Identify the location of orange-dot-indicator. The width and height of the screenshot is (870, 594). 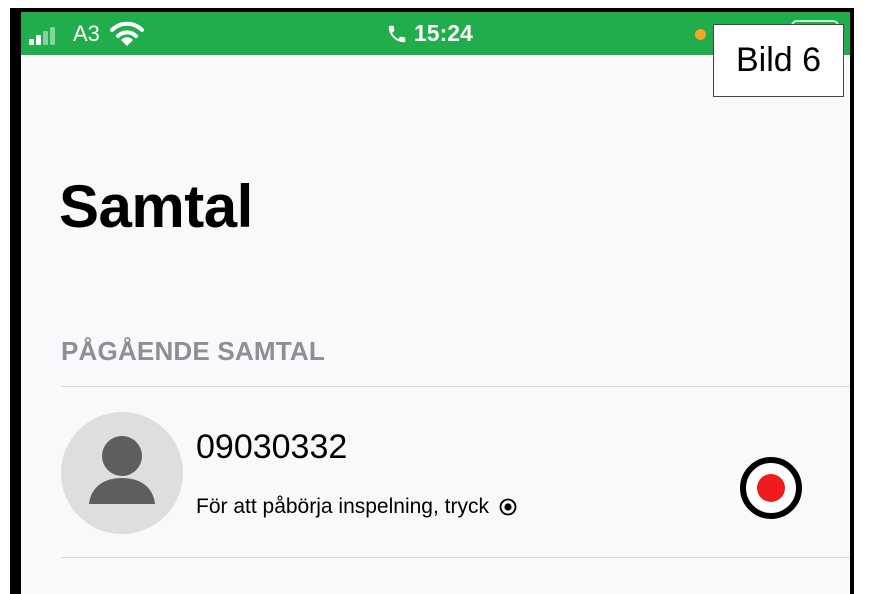
(700, 34).